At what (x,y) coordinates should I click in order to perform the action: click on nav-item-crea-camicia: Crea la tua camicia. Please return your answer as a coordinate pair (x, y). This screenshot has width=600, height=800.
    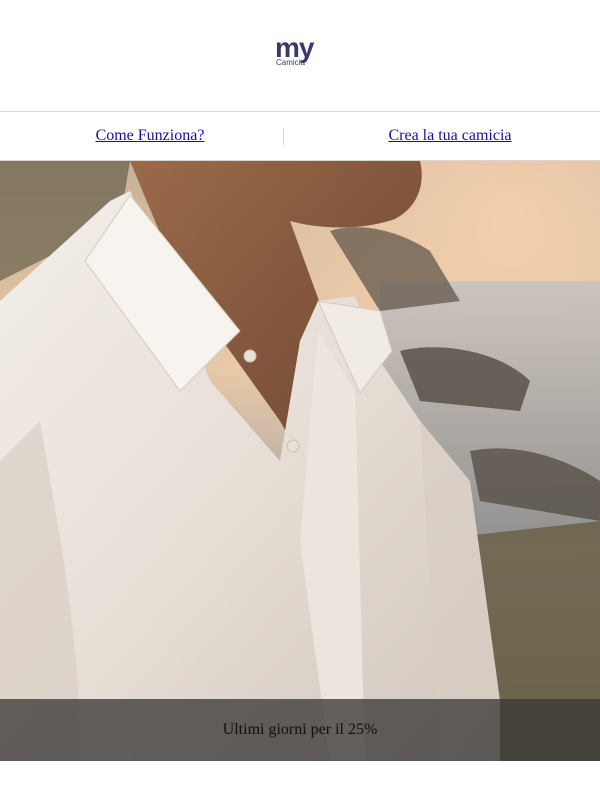
    Looking at the image, I should click on (450, 136).